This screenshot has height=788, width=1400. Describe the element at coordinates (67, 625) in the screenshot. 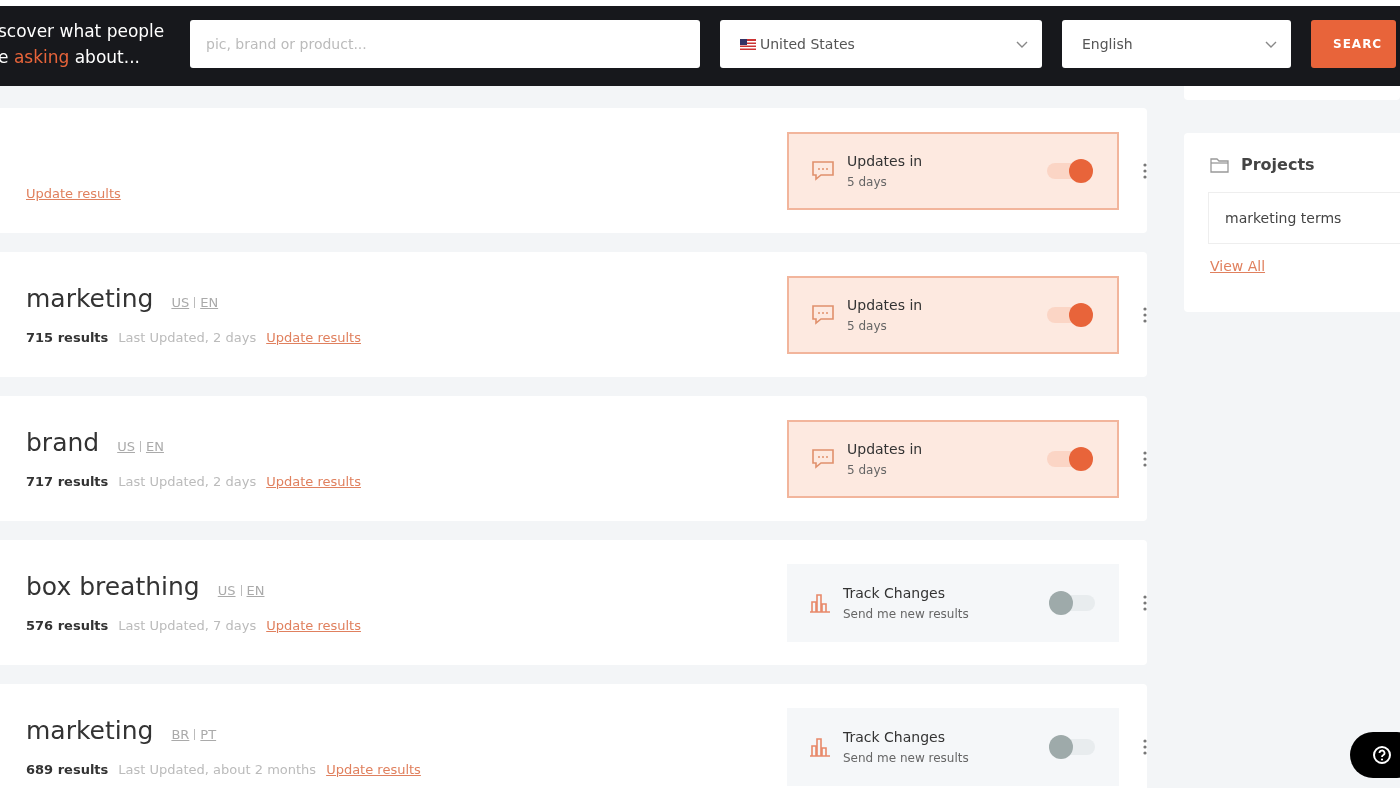

I see `results-count: 576 results` at that location.